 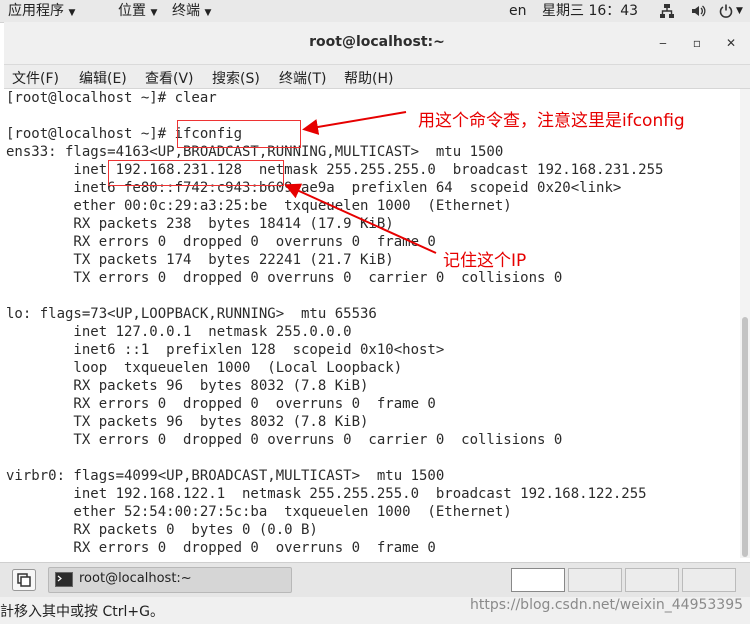 I want to click on terminal-line: RX packets 0 bytes 0 (0.0 B), so click(x=162, y=530).